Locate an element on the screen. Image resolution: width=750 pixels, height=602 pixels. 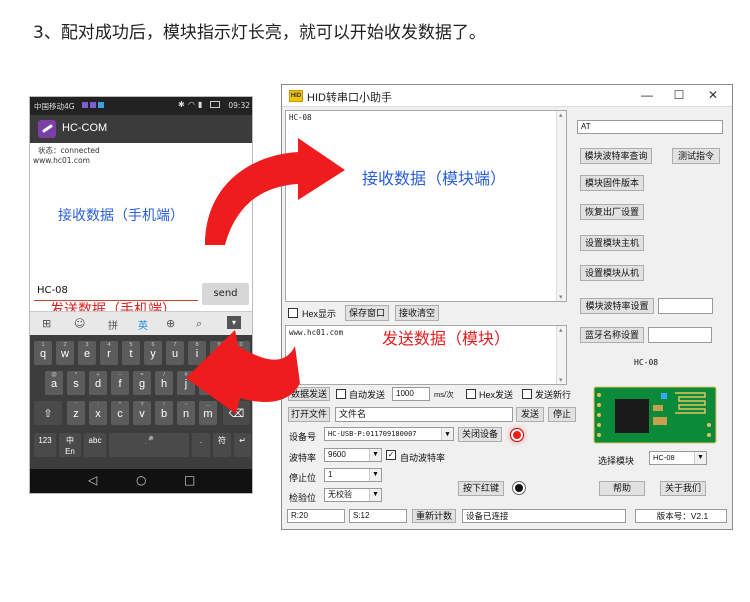
recount-button: 重新计数 is located at coordinates (434, 516).